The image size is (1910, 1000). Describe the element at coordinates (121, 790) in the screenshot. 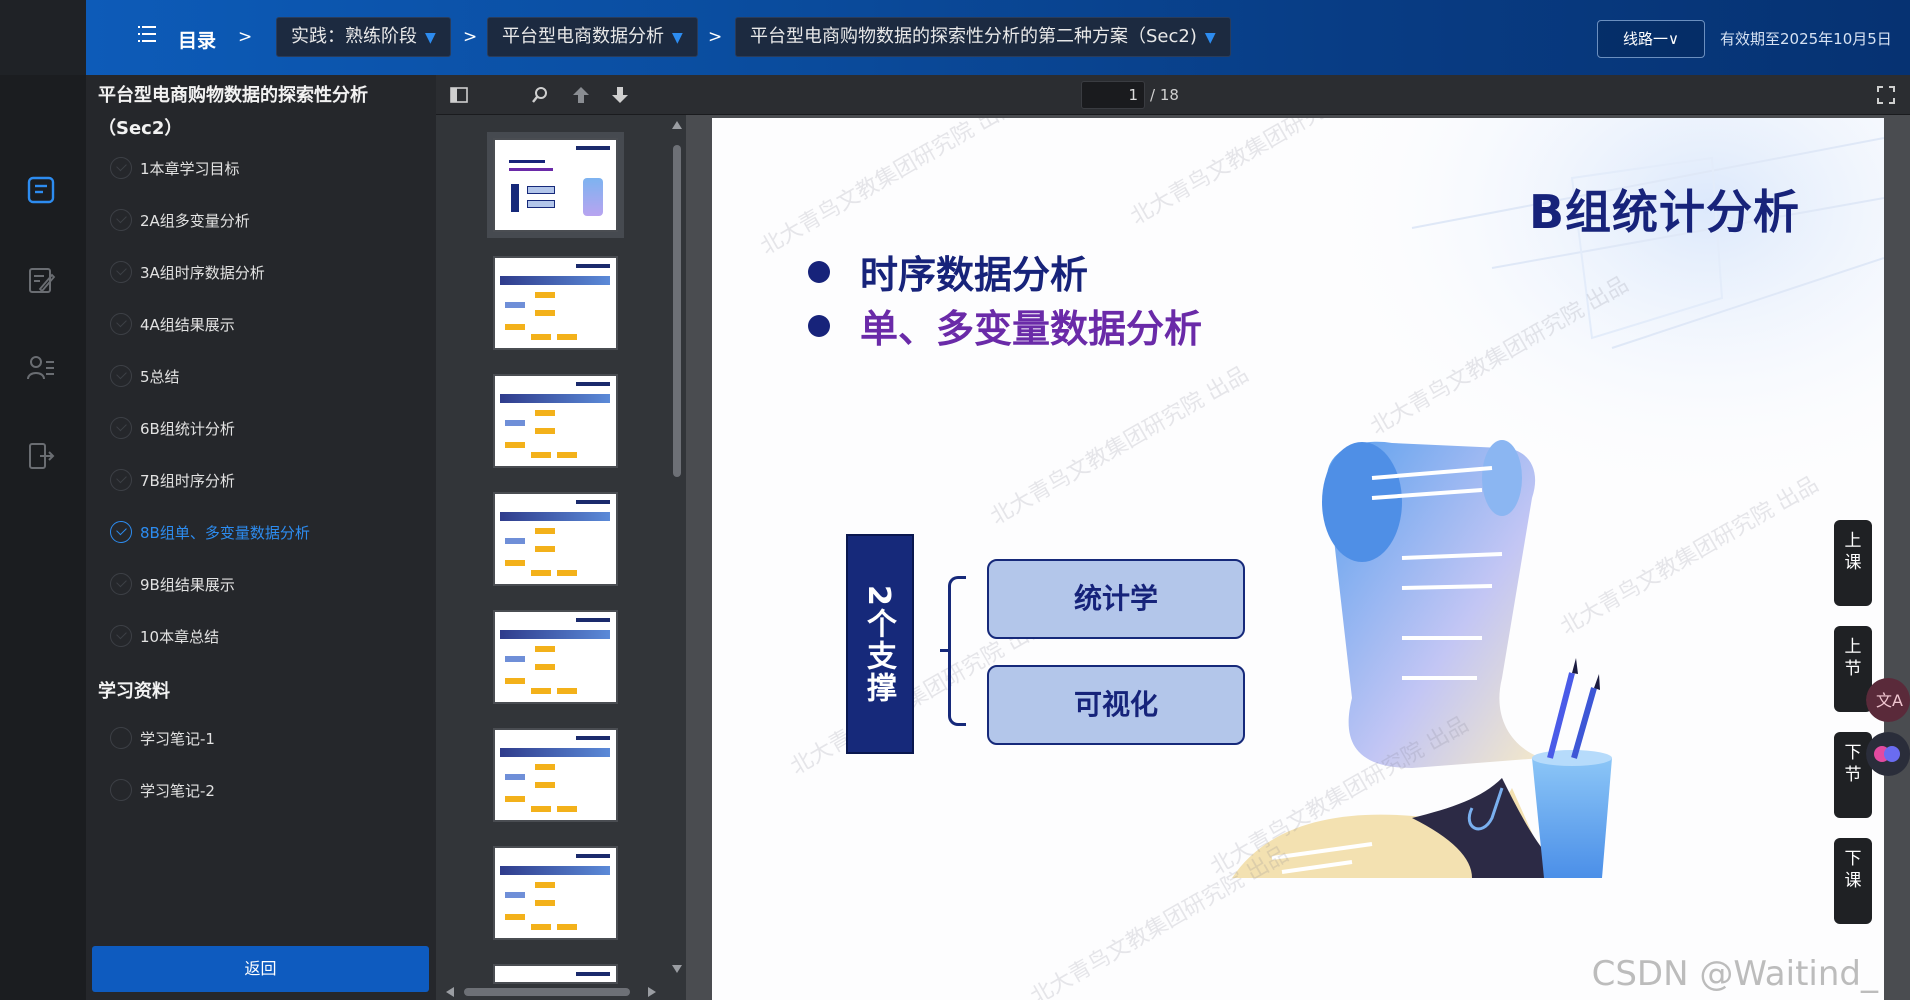

I see `circle-icon` at that location.